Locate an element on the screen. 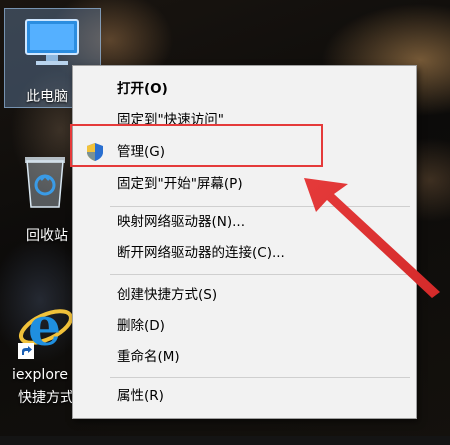 This screenshot has width=450, height=445. taskbar is located at coordinates (225, 440).